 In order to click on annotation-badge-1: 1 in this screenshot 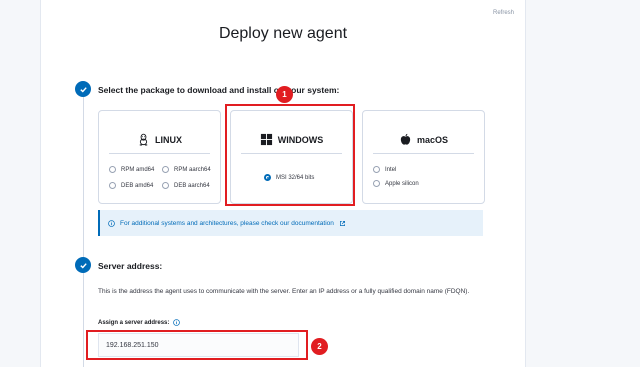, I will do `click(284, 94)`.